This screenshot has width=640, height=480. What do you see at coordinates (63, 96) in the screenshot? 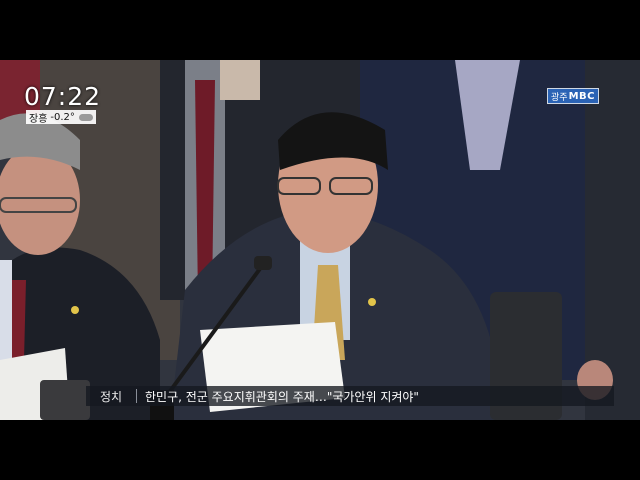
I see `broadcast-clock: 07:22` at bounding box center [63, 96].